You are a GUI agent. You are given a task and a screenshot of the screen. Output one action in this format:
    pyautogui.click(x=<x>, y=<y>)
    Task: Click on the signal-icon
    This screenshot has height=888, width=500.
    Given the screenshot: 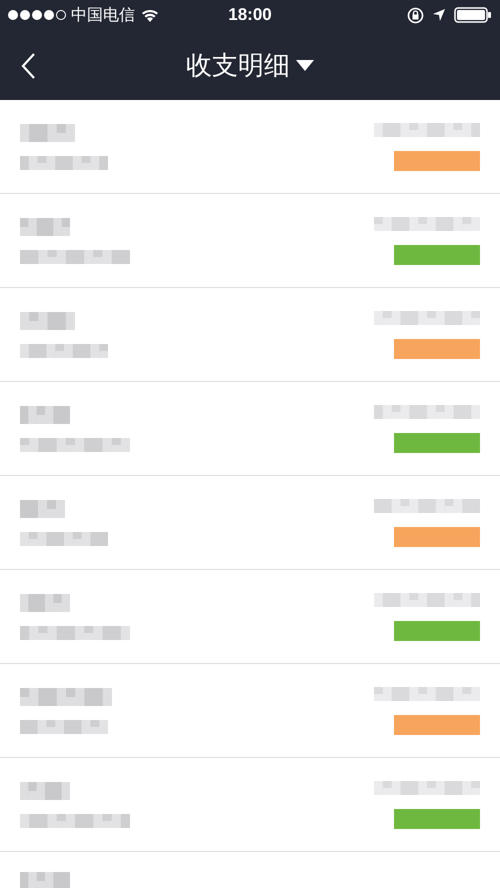 What is the action you would take?
    pyautogui.click(x=37, y=15)
    